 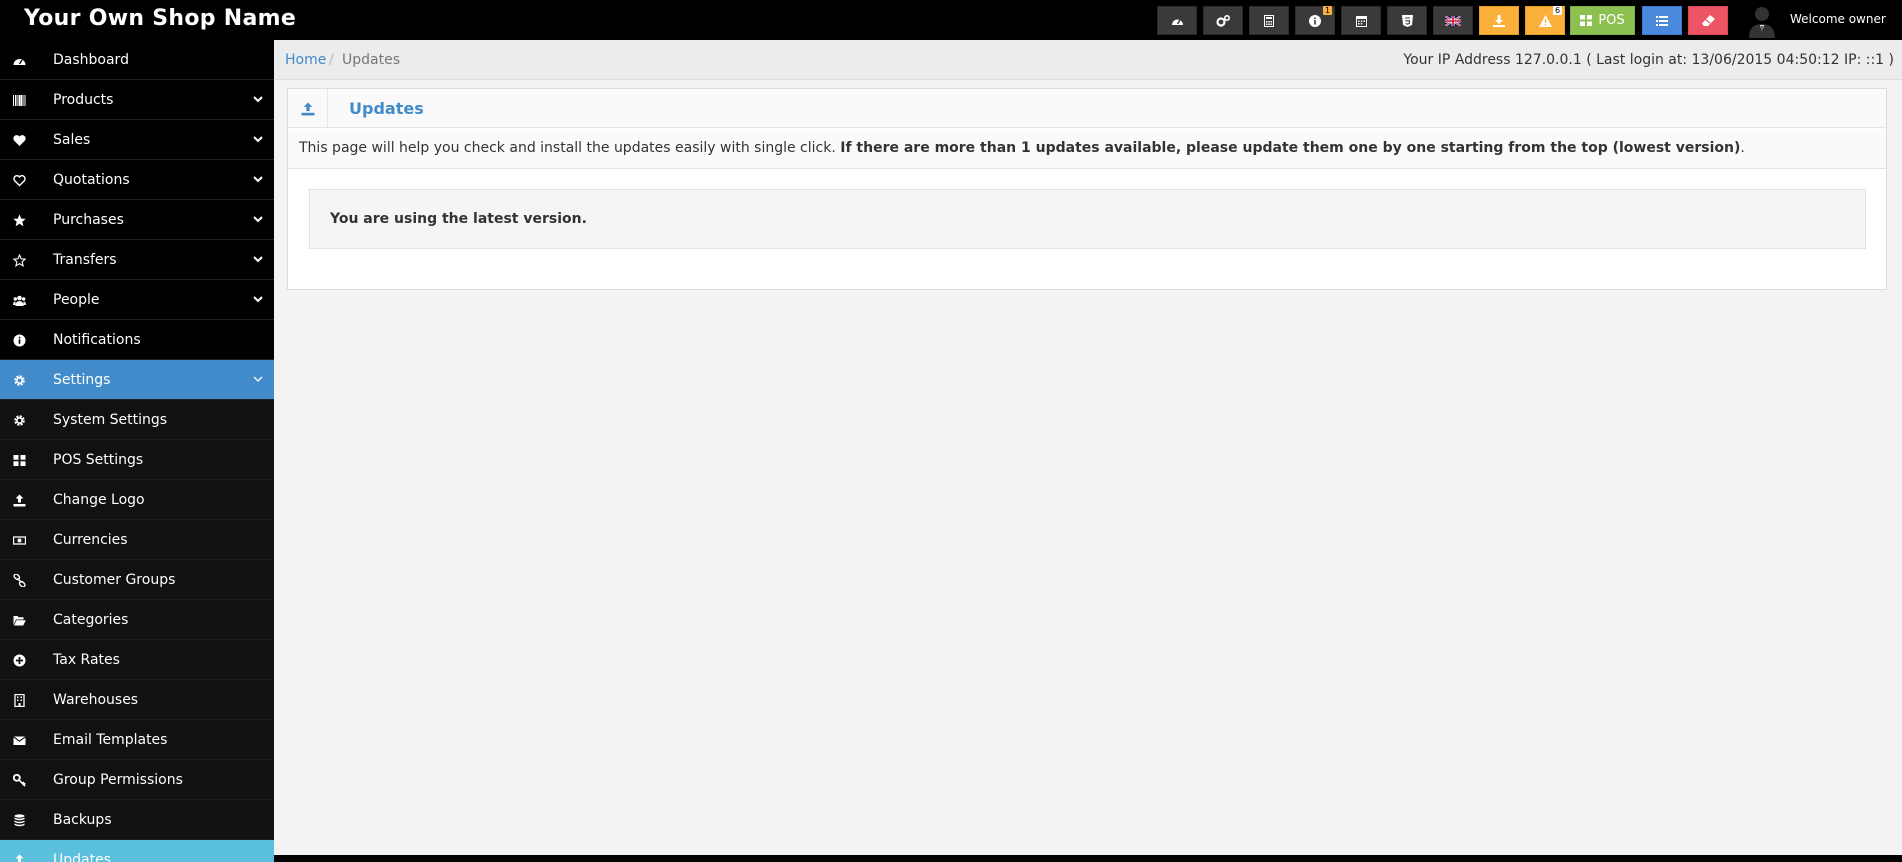 What do you see at coordinates (99, 500) in the screenshot?
I see `sidebar-item-label: Change Logo` at bounding box center [99, 500].